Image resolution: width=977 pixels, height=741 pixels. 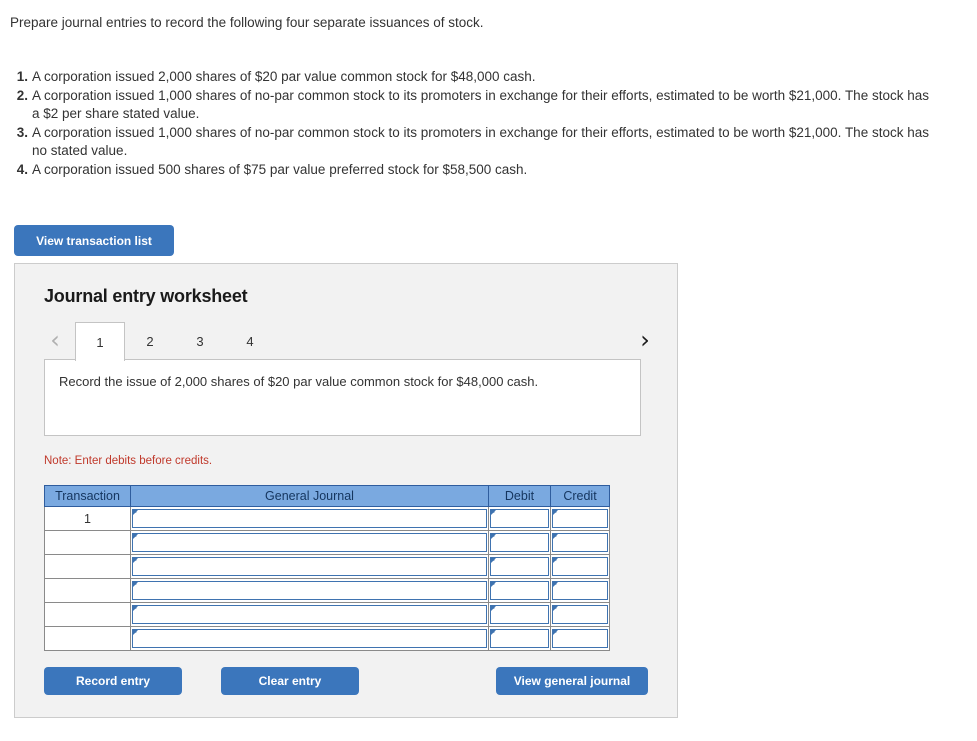 I want to click on debits-before-credits-note: Note: Enter debits before credits., so click(x=128, y=461).